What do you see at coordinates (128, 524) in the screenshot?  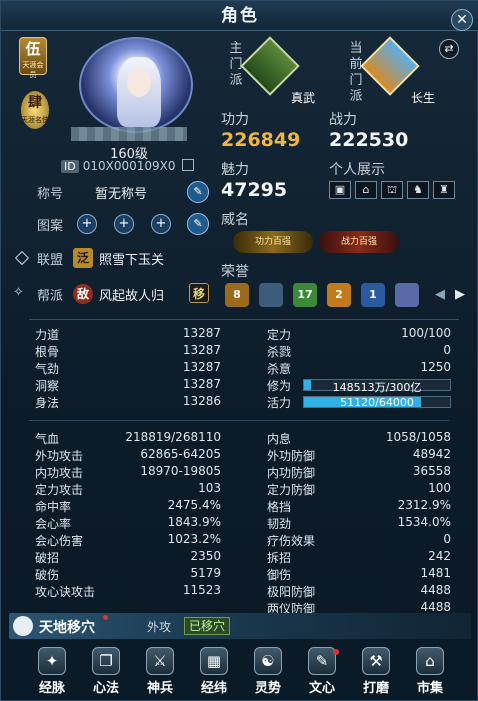 I see `combat-row: 会心率 1843.9%` at bounding box center [128, 524].